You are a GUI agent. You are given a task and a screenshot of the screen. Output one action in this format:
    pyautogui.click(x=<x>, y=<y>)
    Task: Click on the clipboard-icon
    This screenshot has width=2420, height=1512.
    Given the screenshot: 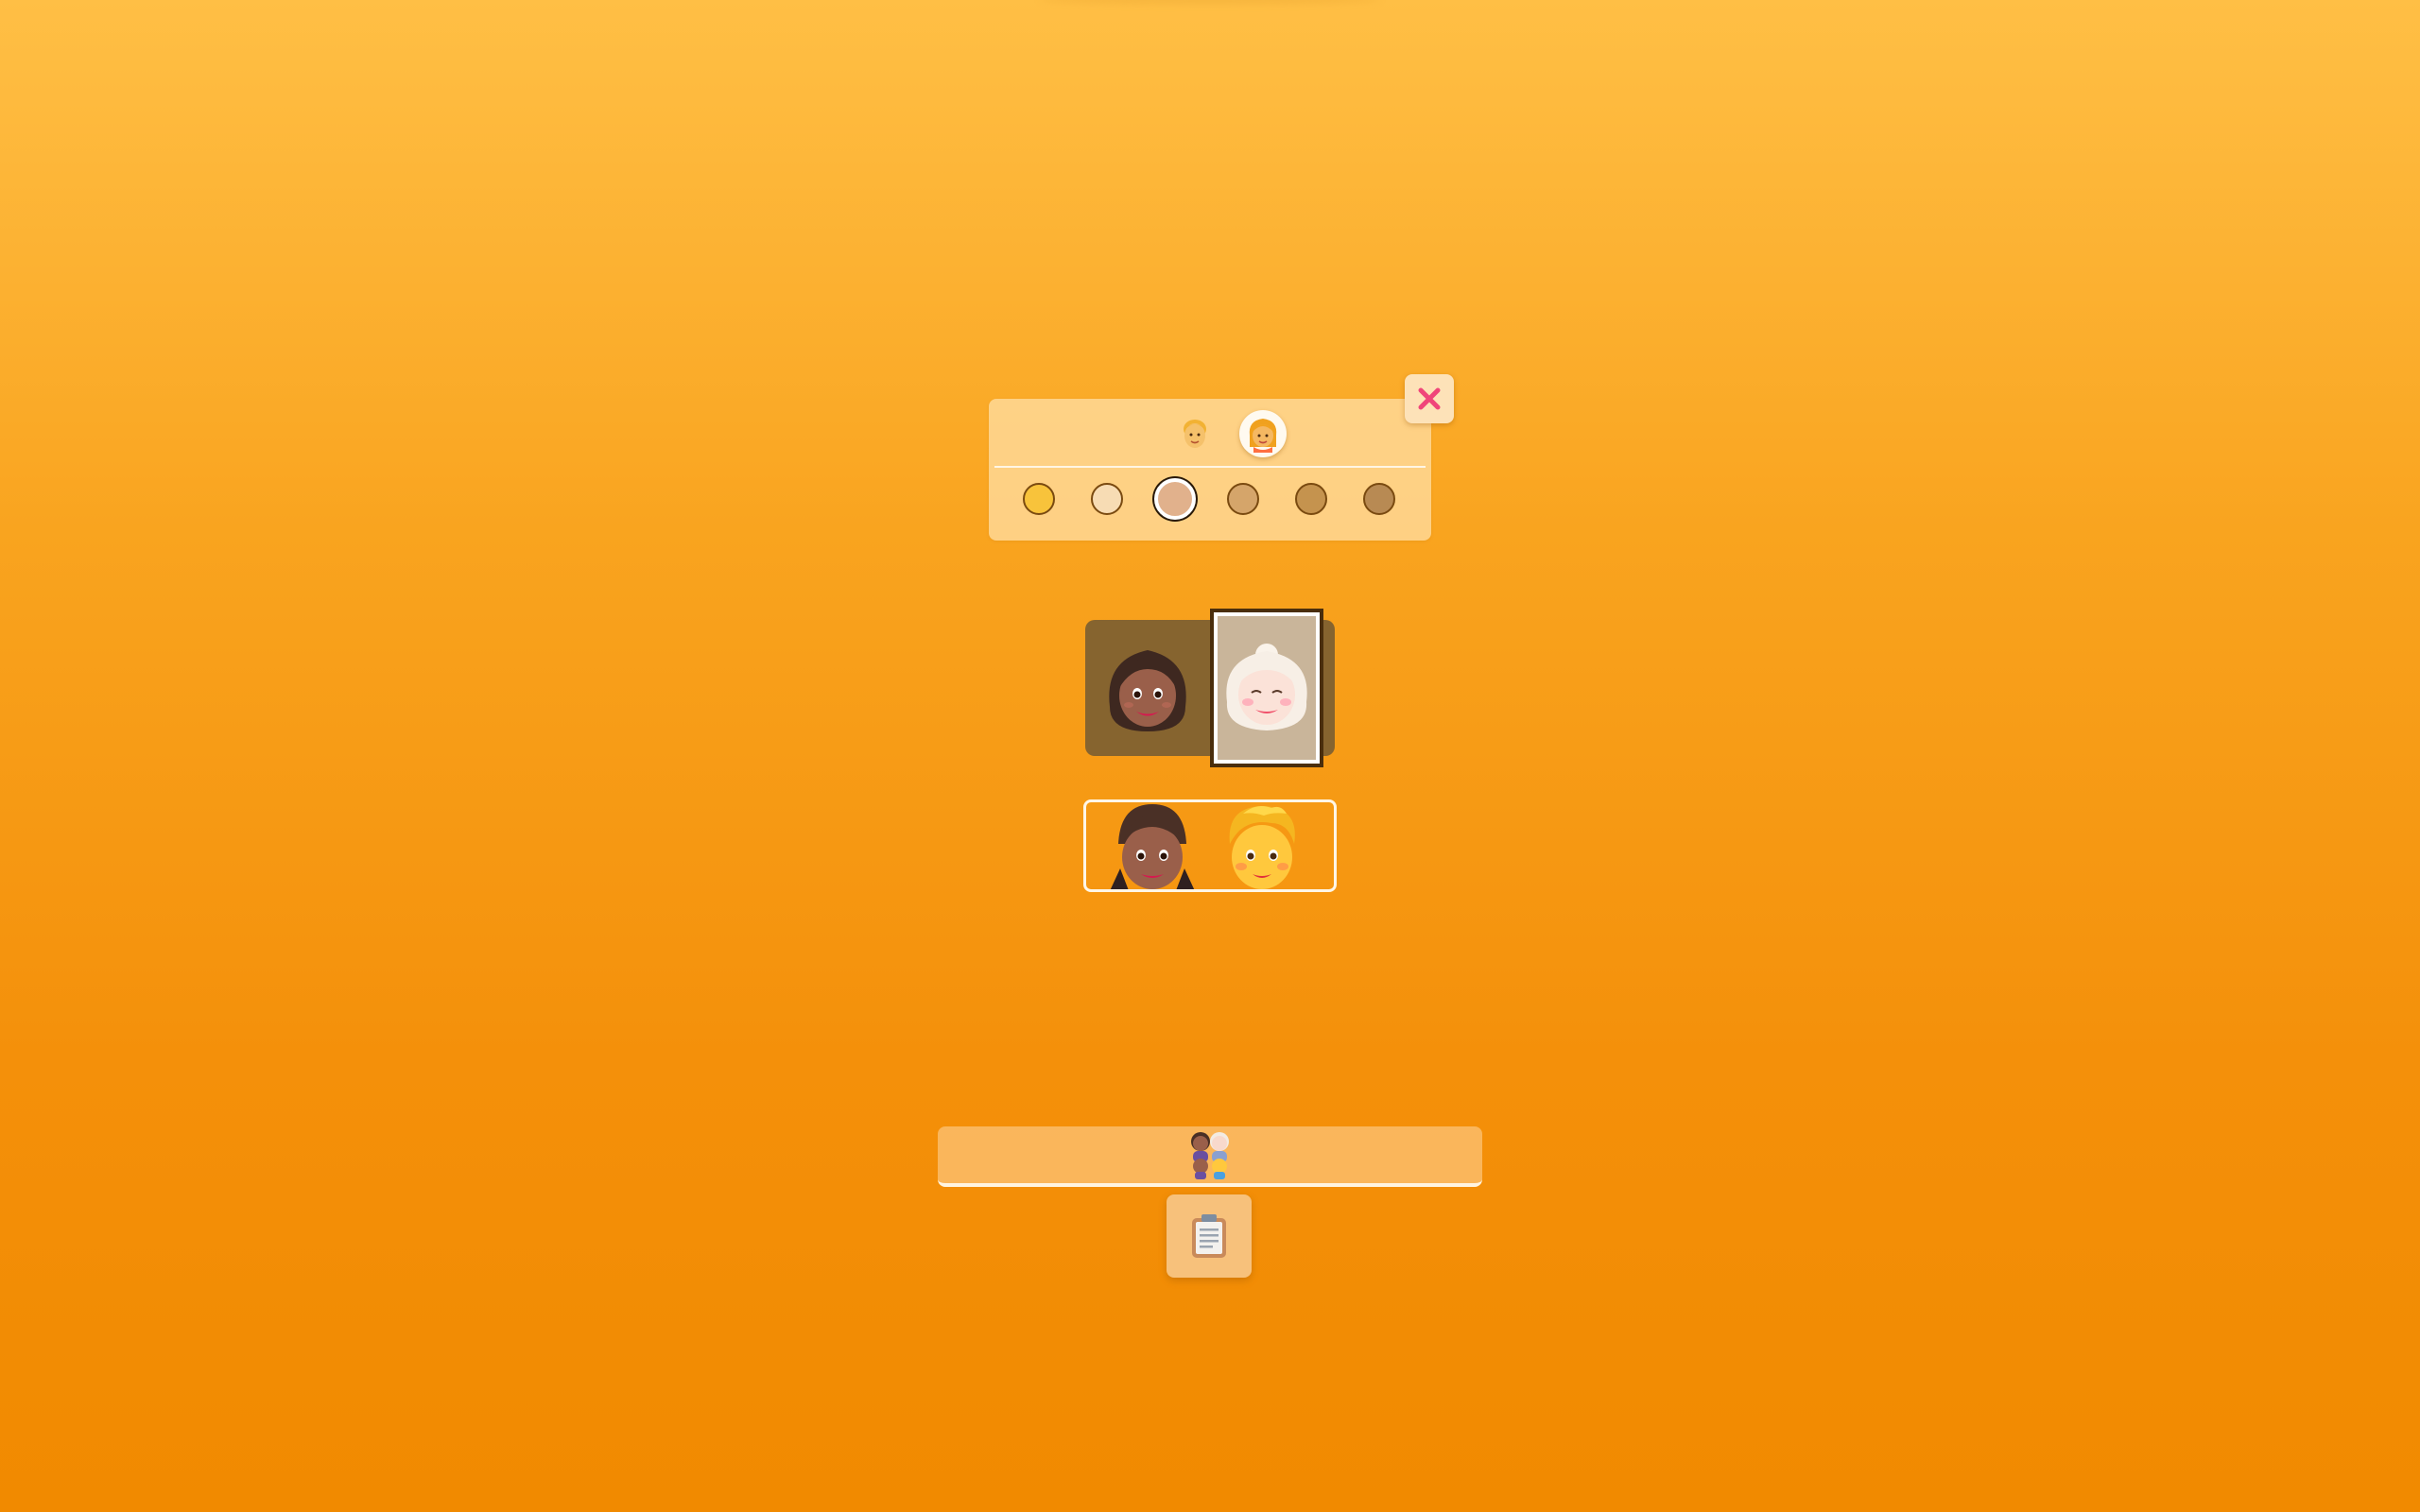 What is the action you would take?
    pyautogui.click(x=1209, y=1236)
    